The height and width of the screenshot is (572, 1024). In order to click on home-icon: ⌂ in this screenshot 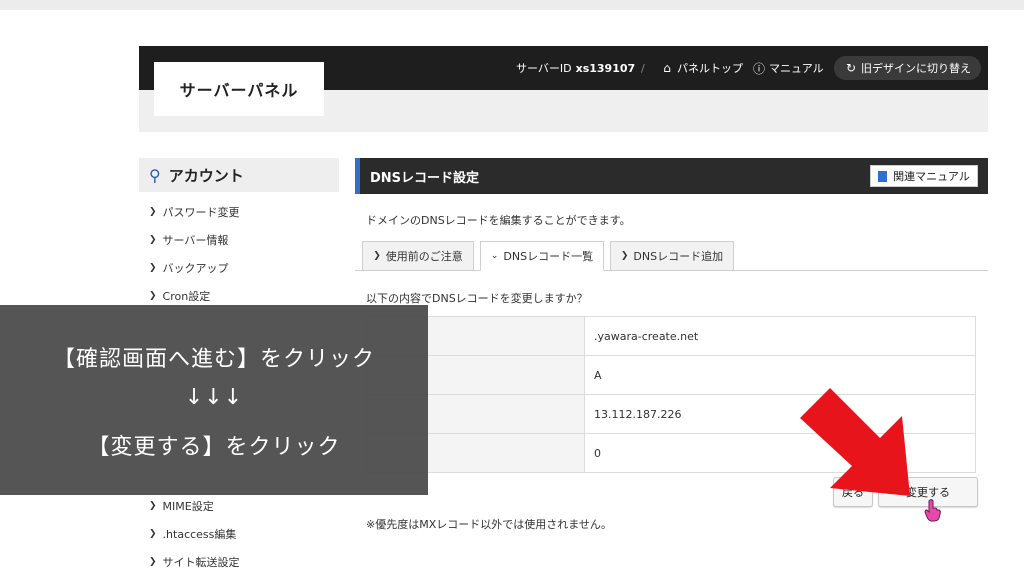, I will do `click(667, 68)`.